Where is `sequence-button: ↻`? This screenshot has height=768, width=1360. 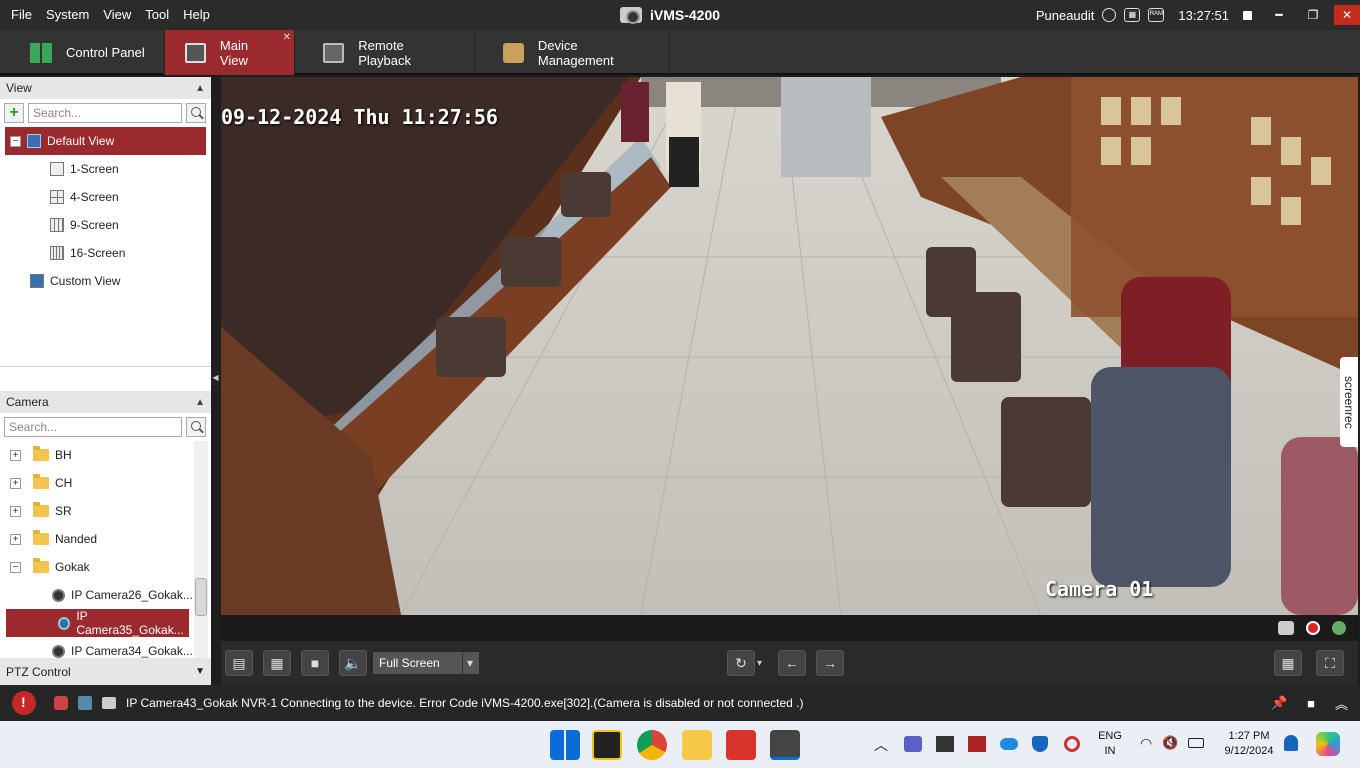
sequence-button: ↻ is located at coordinates (741, 663).